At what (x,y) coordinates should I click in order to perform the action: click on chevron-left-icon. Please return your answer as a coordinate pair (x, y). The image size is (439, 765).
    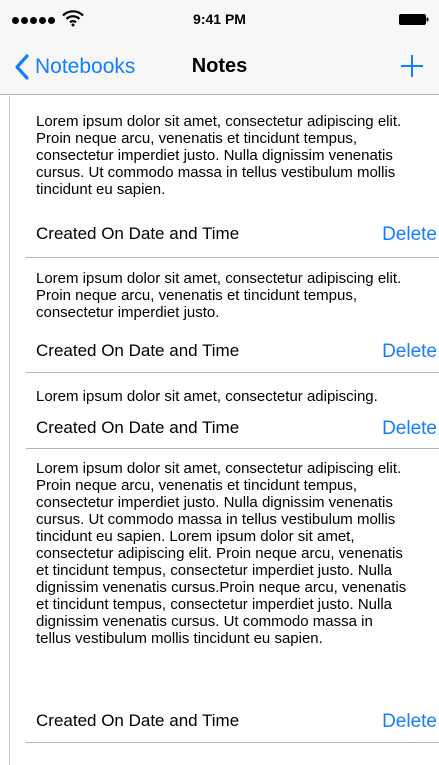
    Looking at the image, I should click on (22, 67).